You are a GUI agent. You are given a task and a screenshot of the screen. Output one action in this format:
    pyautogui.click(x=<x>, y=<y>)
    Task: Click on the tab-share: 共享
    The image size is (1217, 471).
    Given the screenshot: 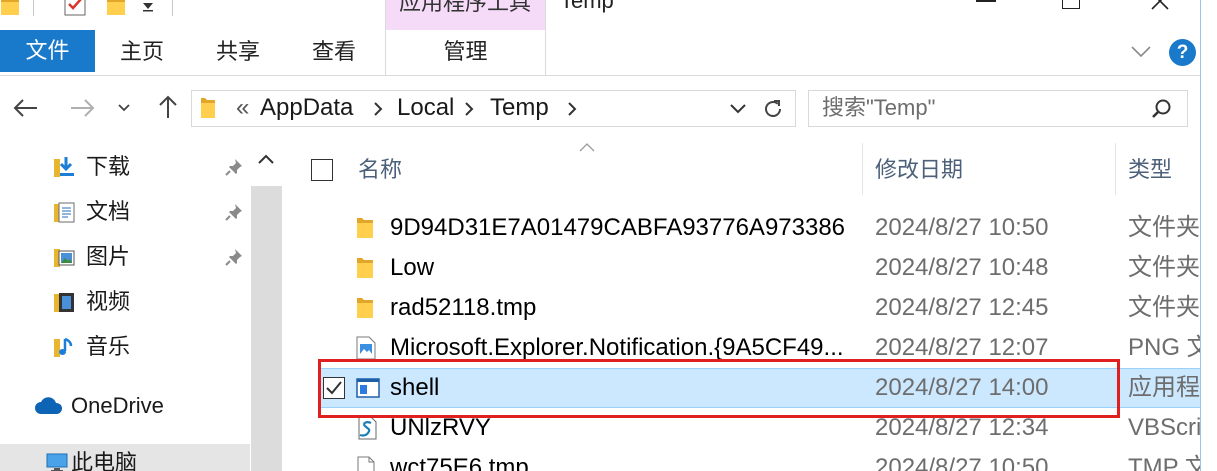 What is the action you would take?
    pyautogui.click(x=238, y=52)
    